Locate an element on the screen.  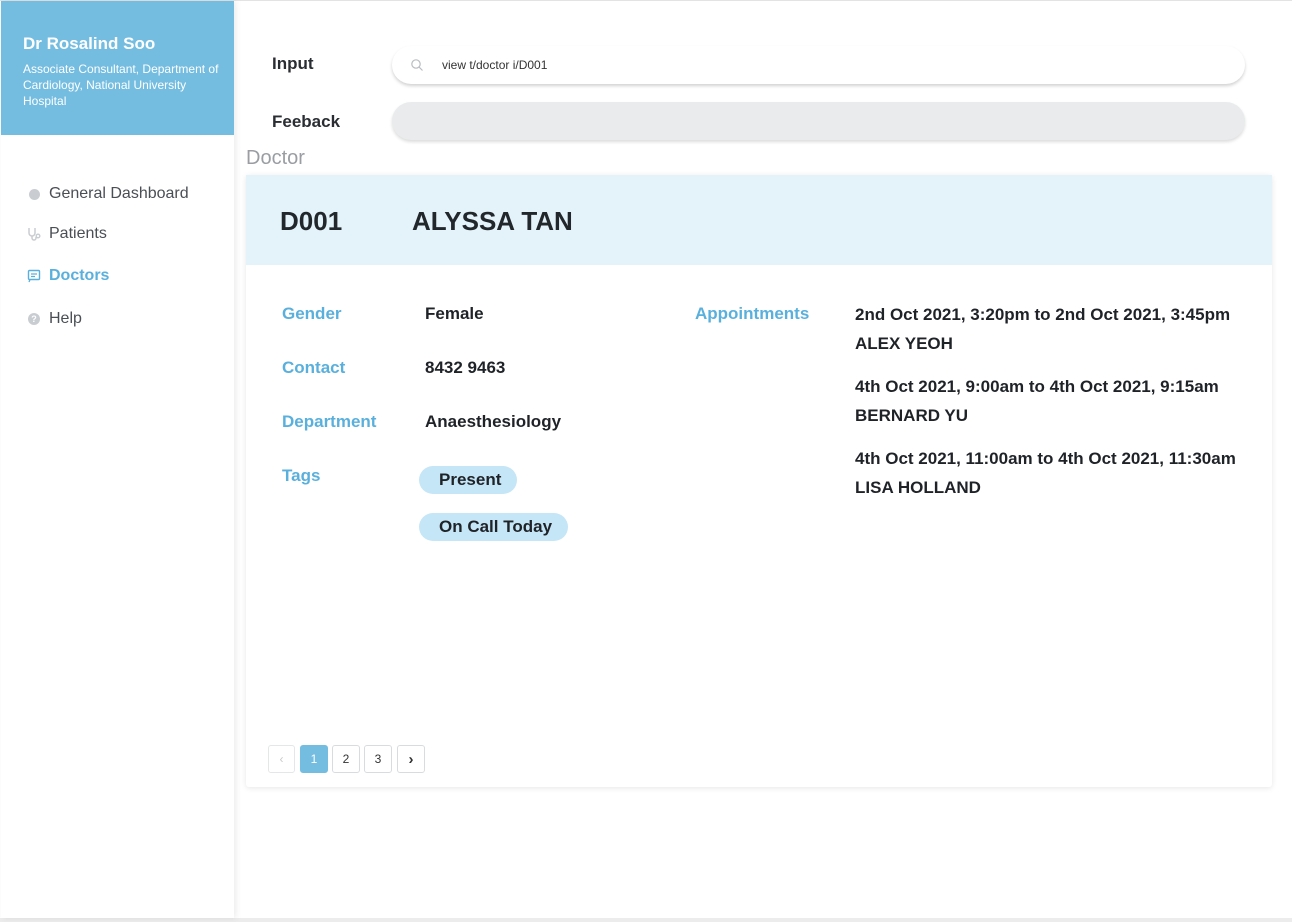
help-icon: ? is located at coordinates (34, 319).